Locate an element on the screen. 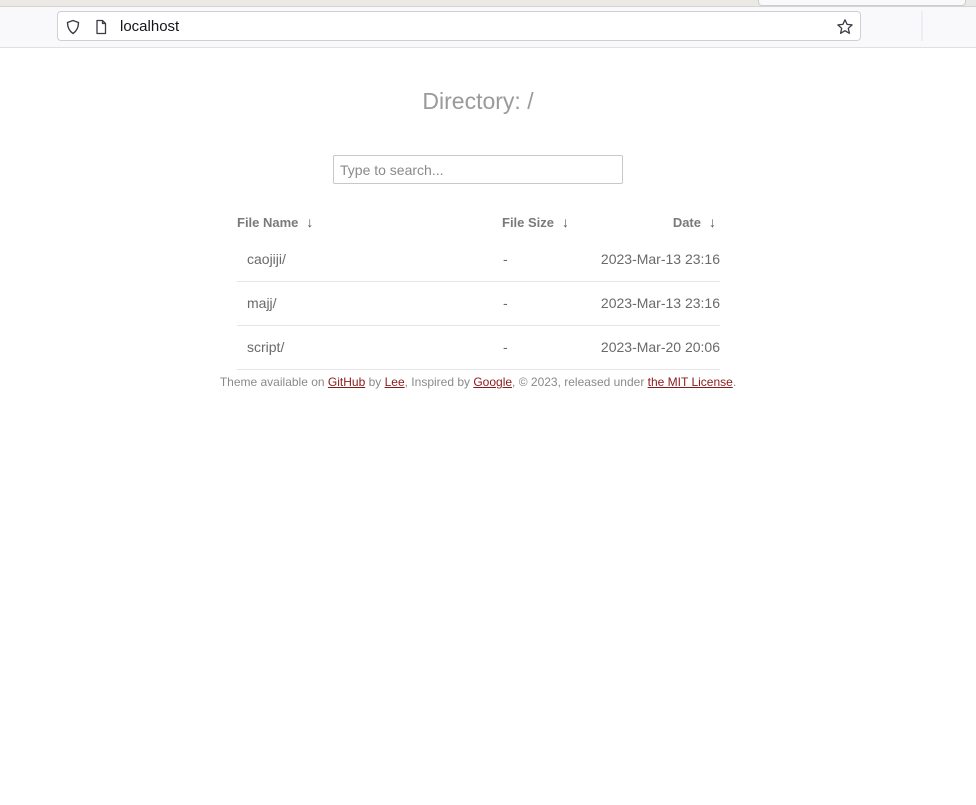  search-input is located at coordinates (478, 169).